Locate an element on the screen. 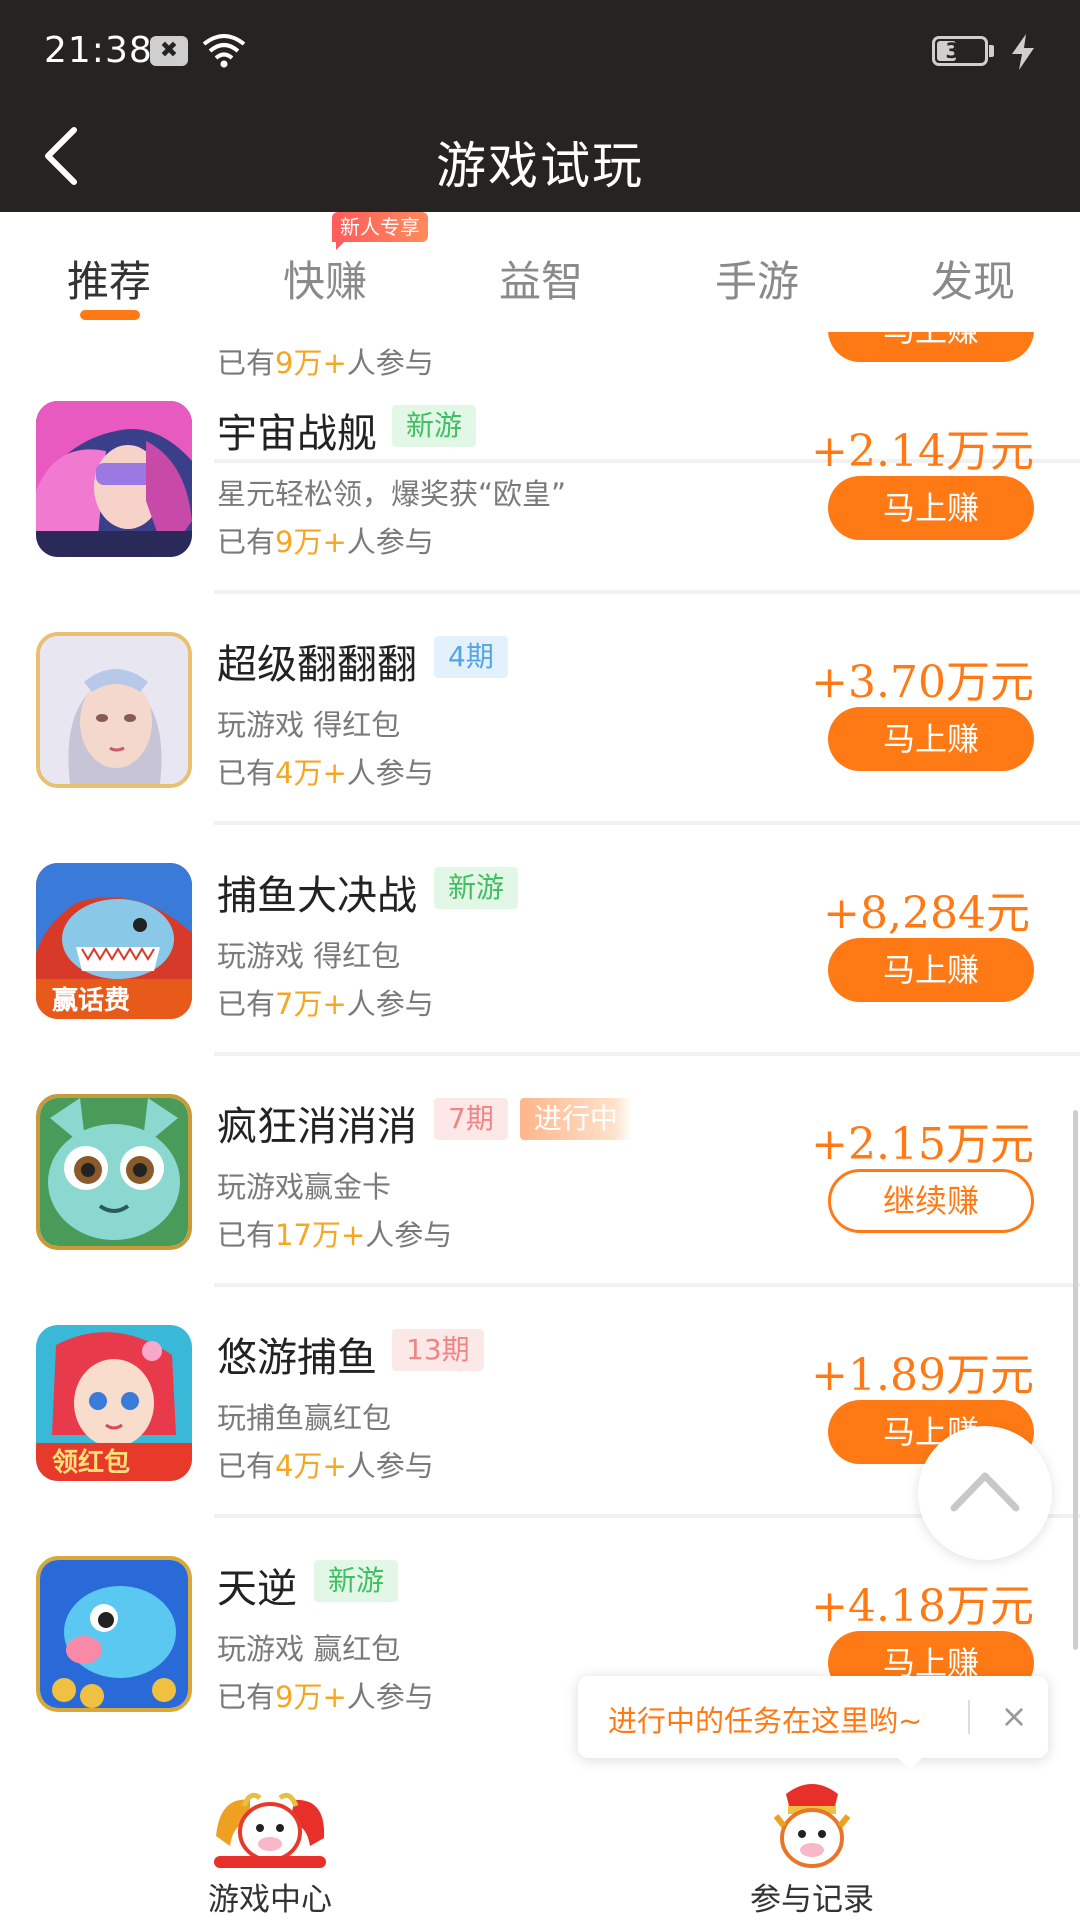 This screenshot has height=1920, width=1080. continue-earning-button: 继续赚 is located at coordinates (931, 1201).